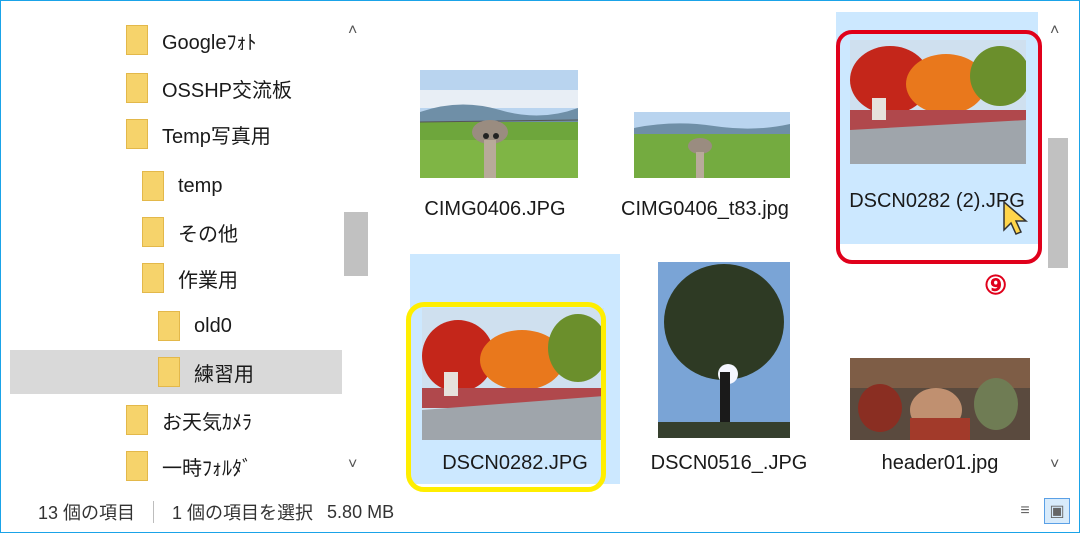 This screenshot has height=533, width=1080. What do you see at coordinates (243, 513) in the screenshot?
I see `selection-count: 1 個の項目を選択` at bounding box center [243, 513].